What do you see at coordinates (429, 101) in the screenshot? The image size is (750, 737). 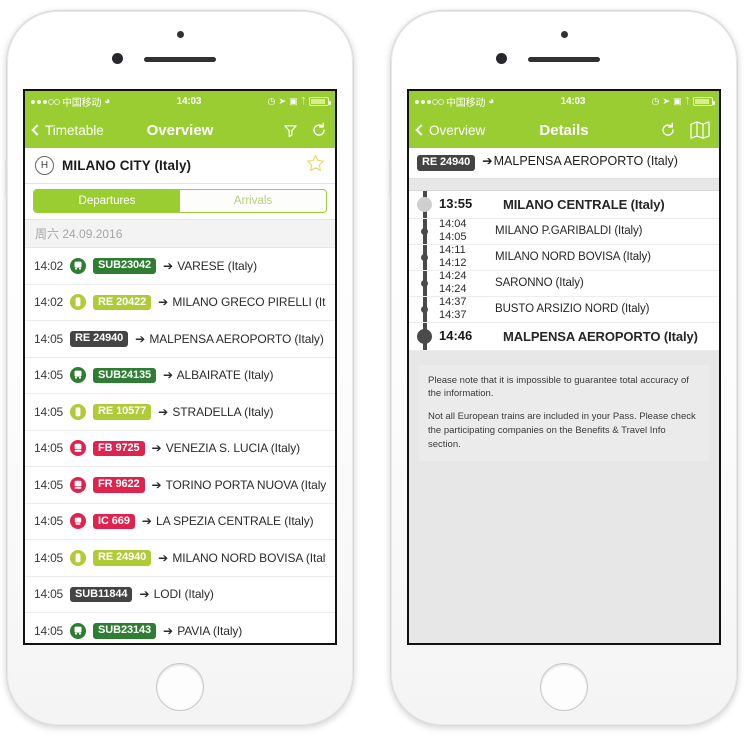 I see `signal-strength-icon` at bounding box center [429, 101].